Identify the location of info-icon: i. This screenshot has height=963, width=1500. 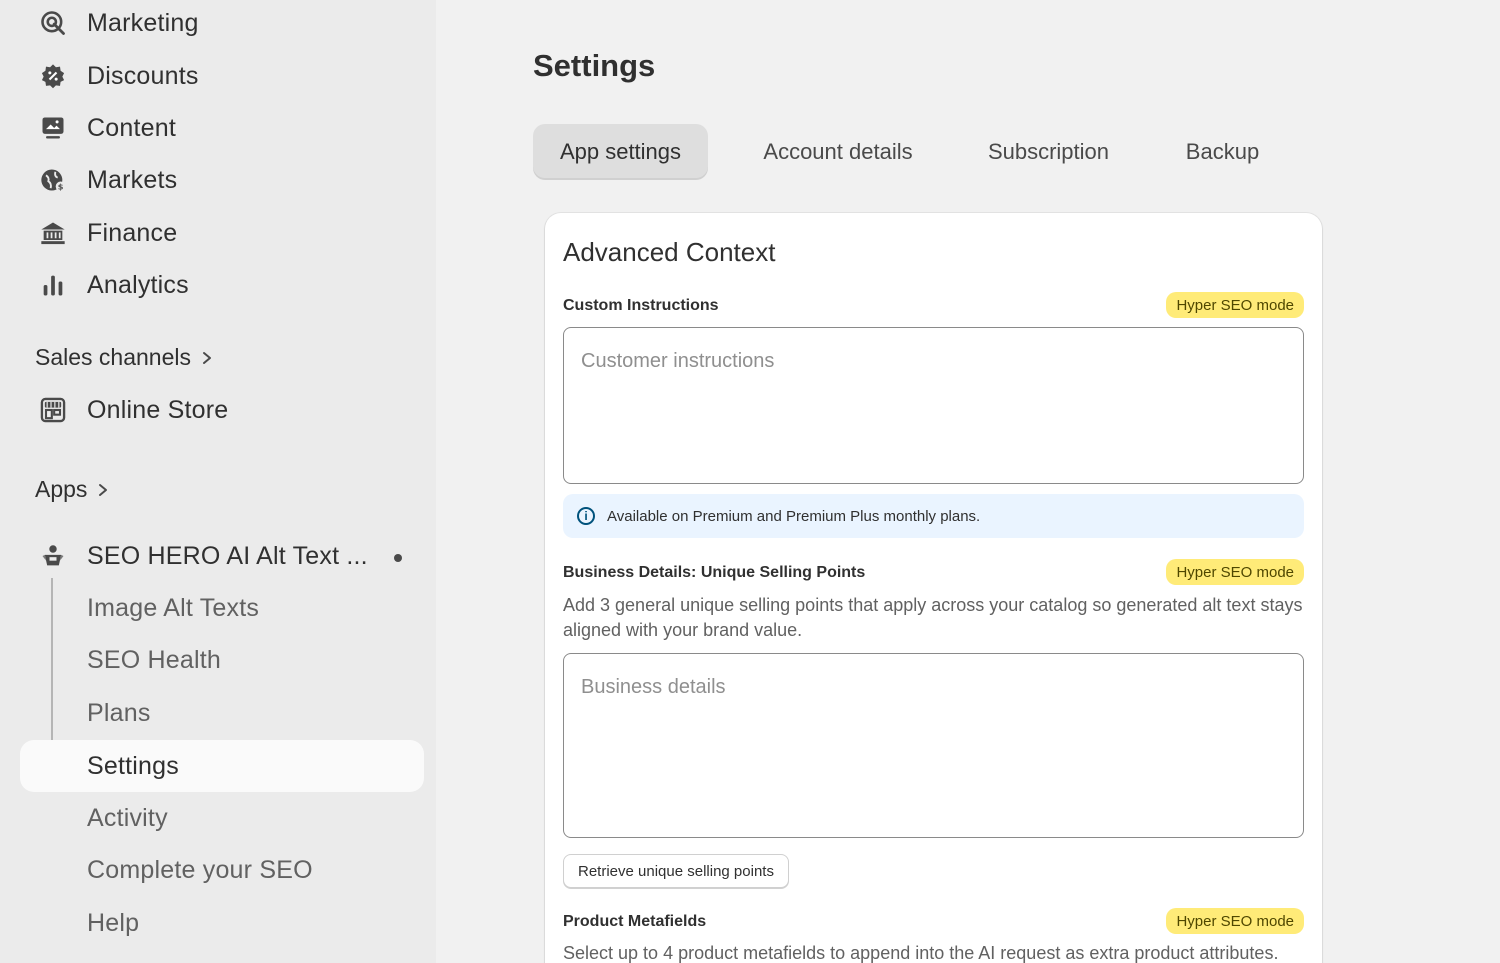
(586, 516).